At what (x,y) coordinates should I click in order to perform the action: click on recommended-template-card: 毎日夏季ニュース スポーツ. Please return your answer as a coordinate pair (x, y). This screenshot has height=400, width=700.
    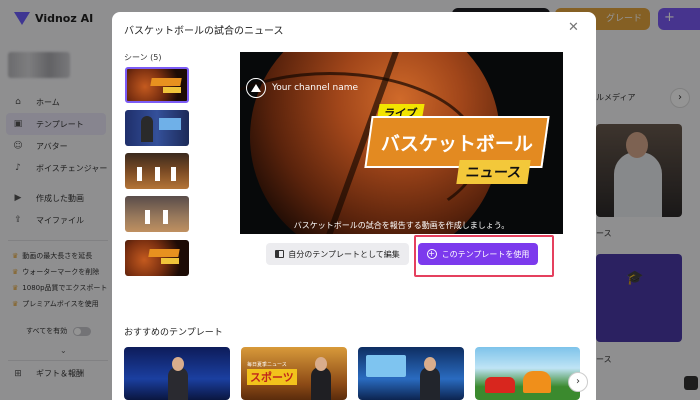
    Looking at the image, I should click on (294, 373).